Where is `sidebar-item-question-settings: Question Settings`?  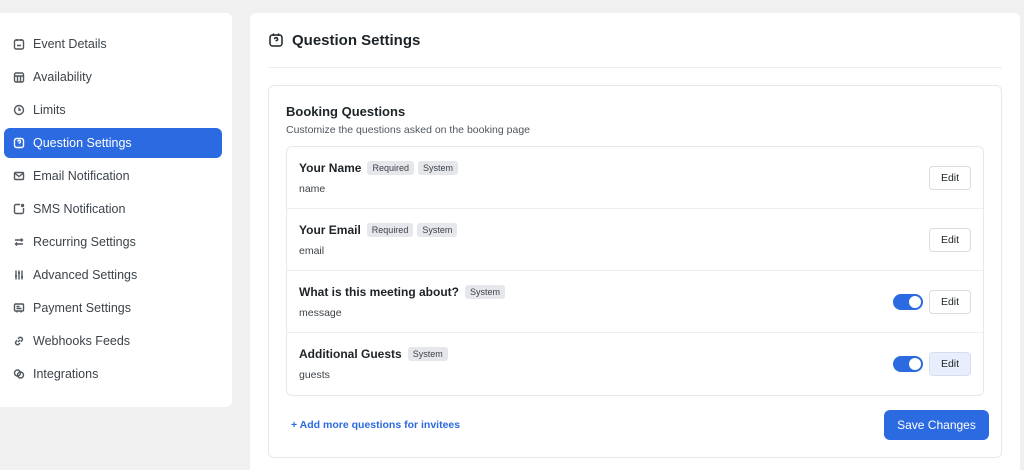 sidebar-item-question-settings: Question Settings is located at coordinates (113, 143).